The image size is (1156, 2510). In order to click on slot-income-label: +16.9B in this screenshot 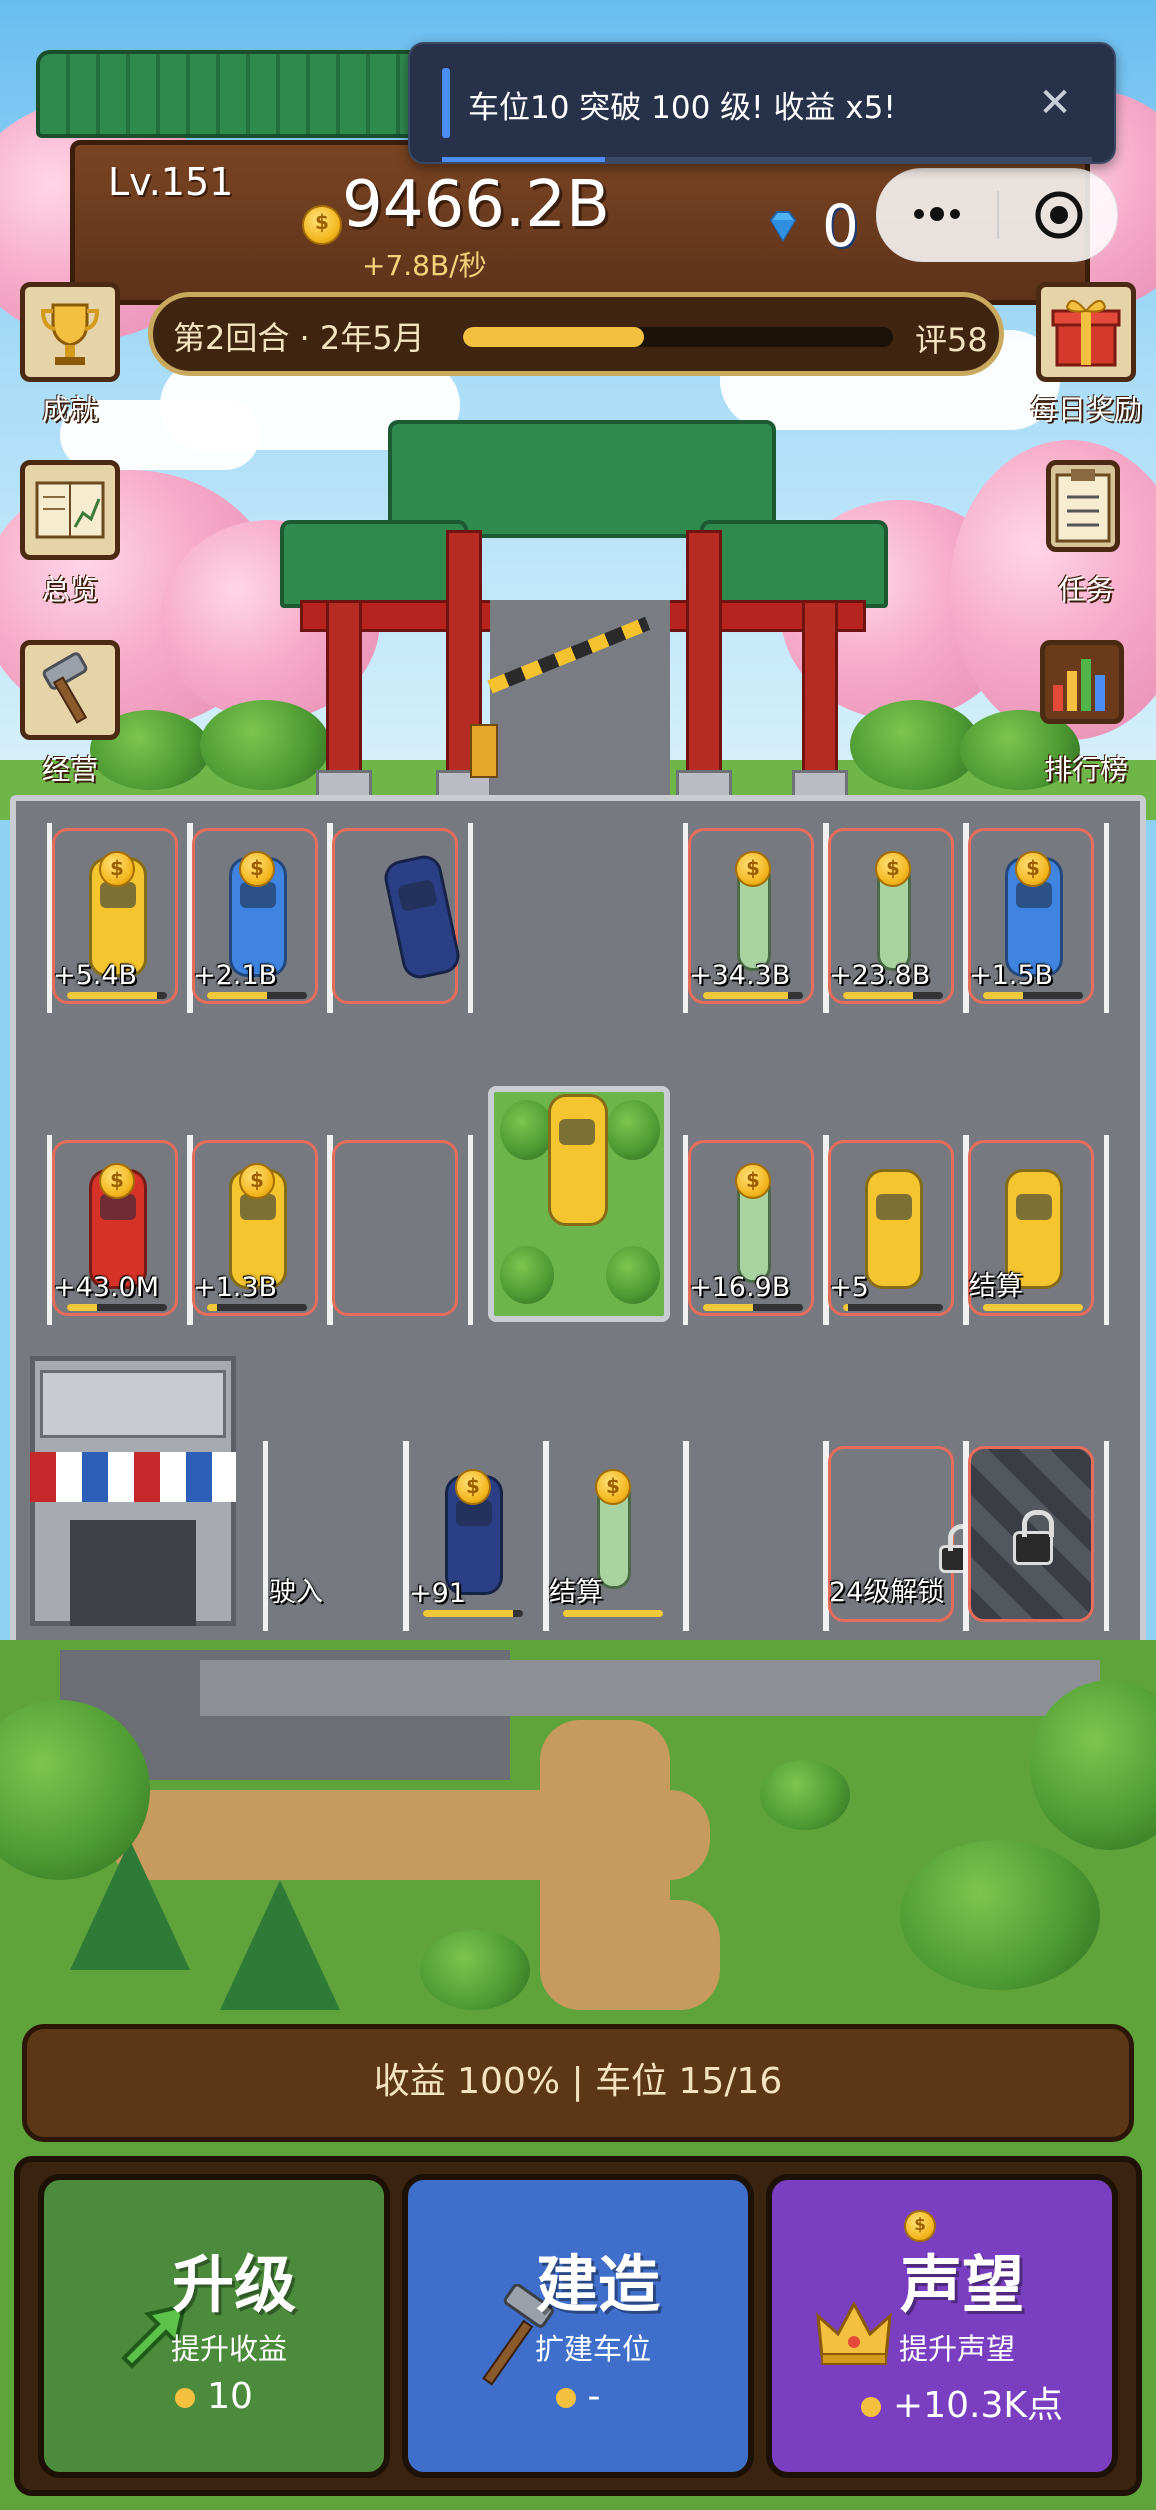, I will do `click(740, 1287)`.